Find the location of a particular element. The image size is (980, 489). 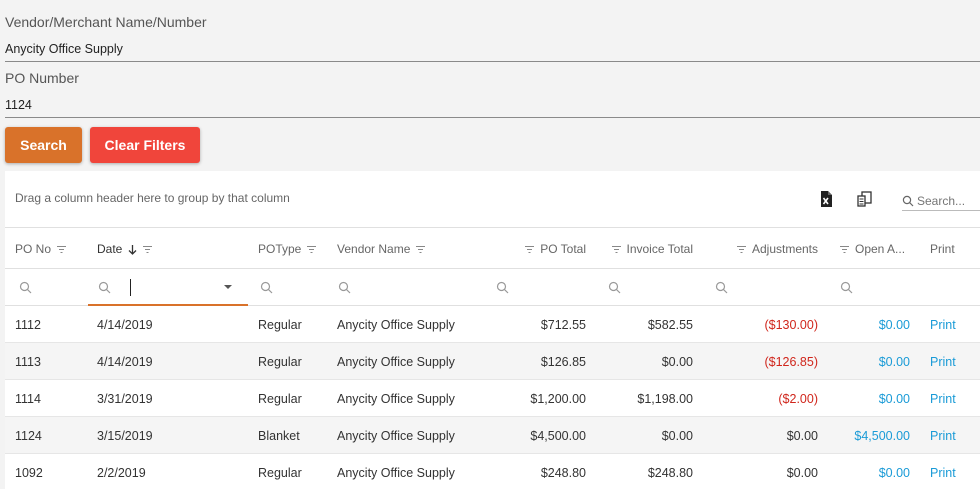

grid-search-input is located at coordinates (947, 200).